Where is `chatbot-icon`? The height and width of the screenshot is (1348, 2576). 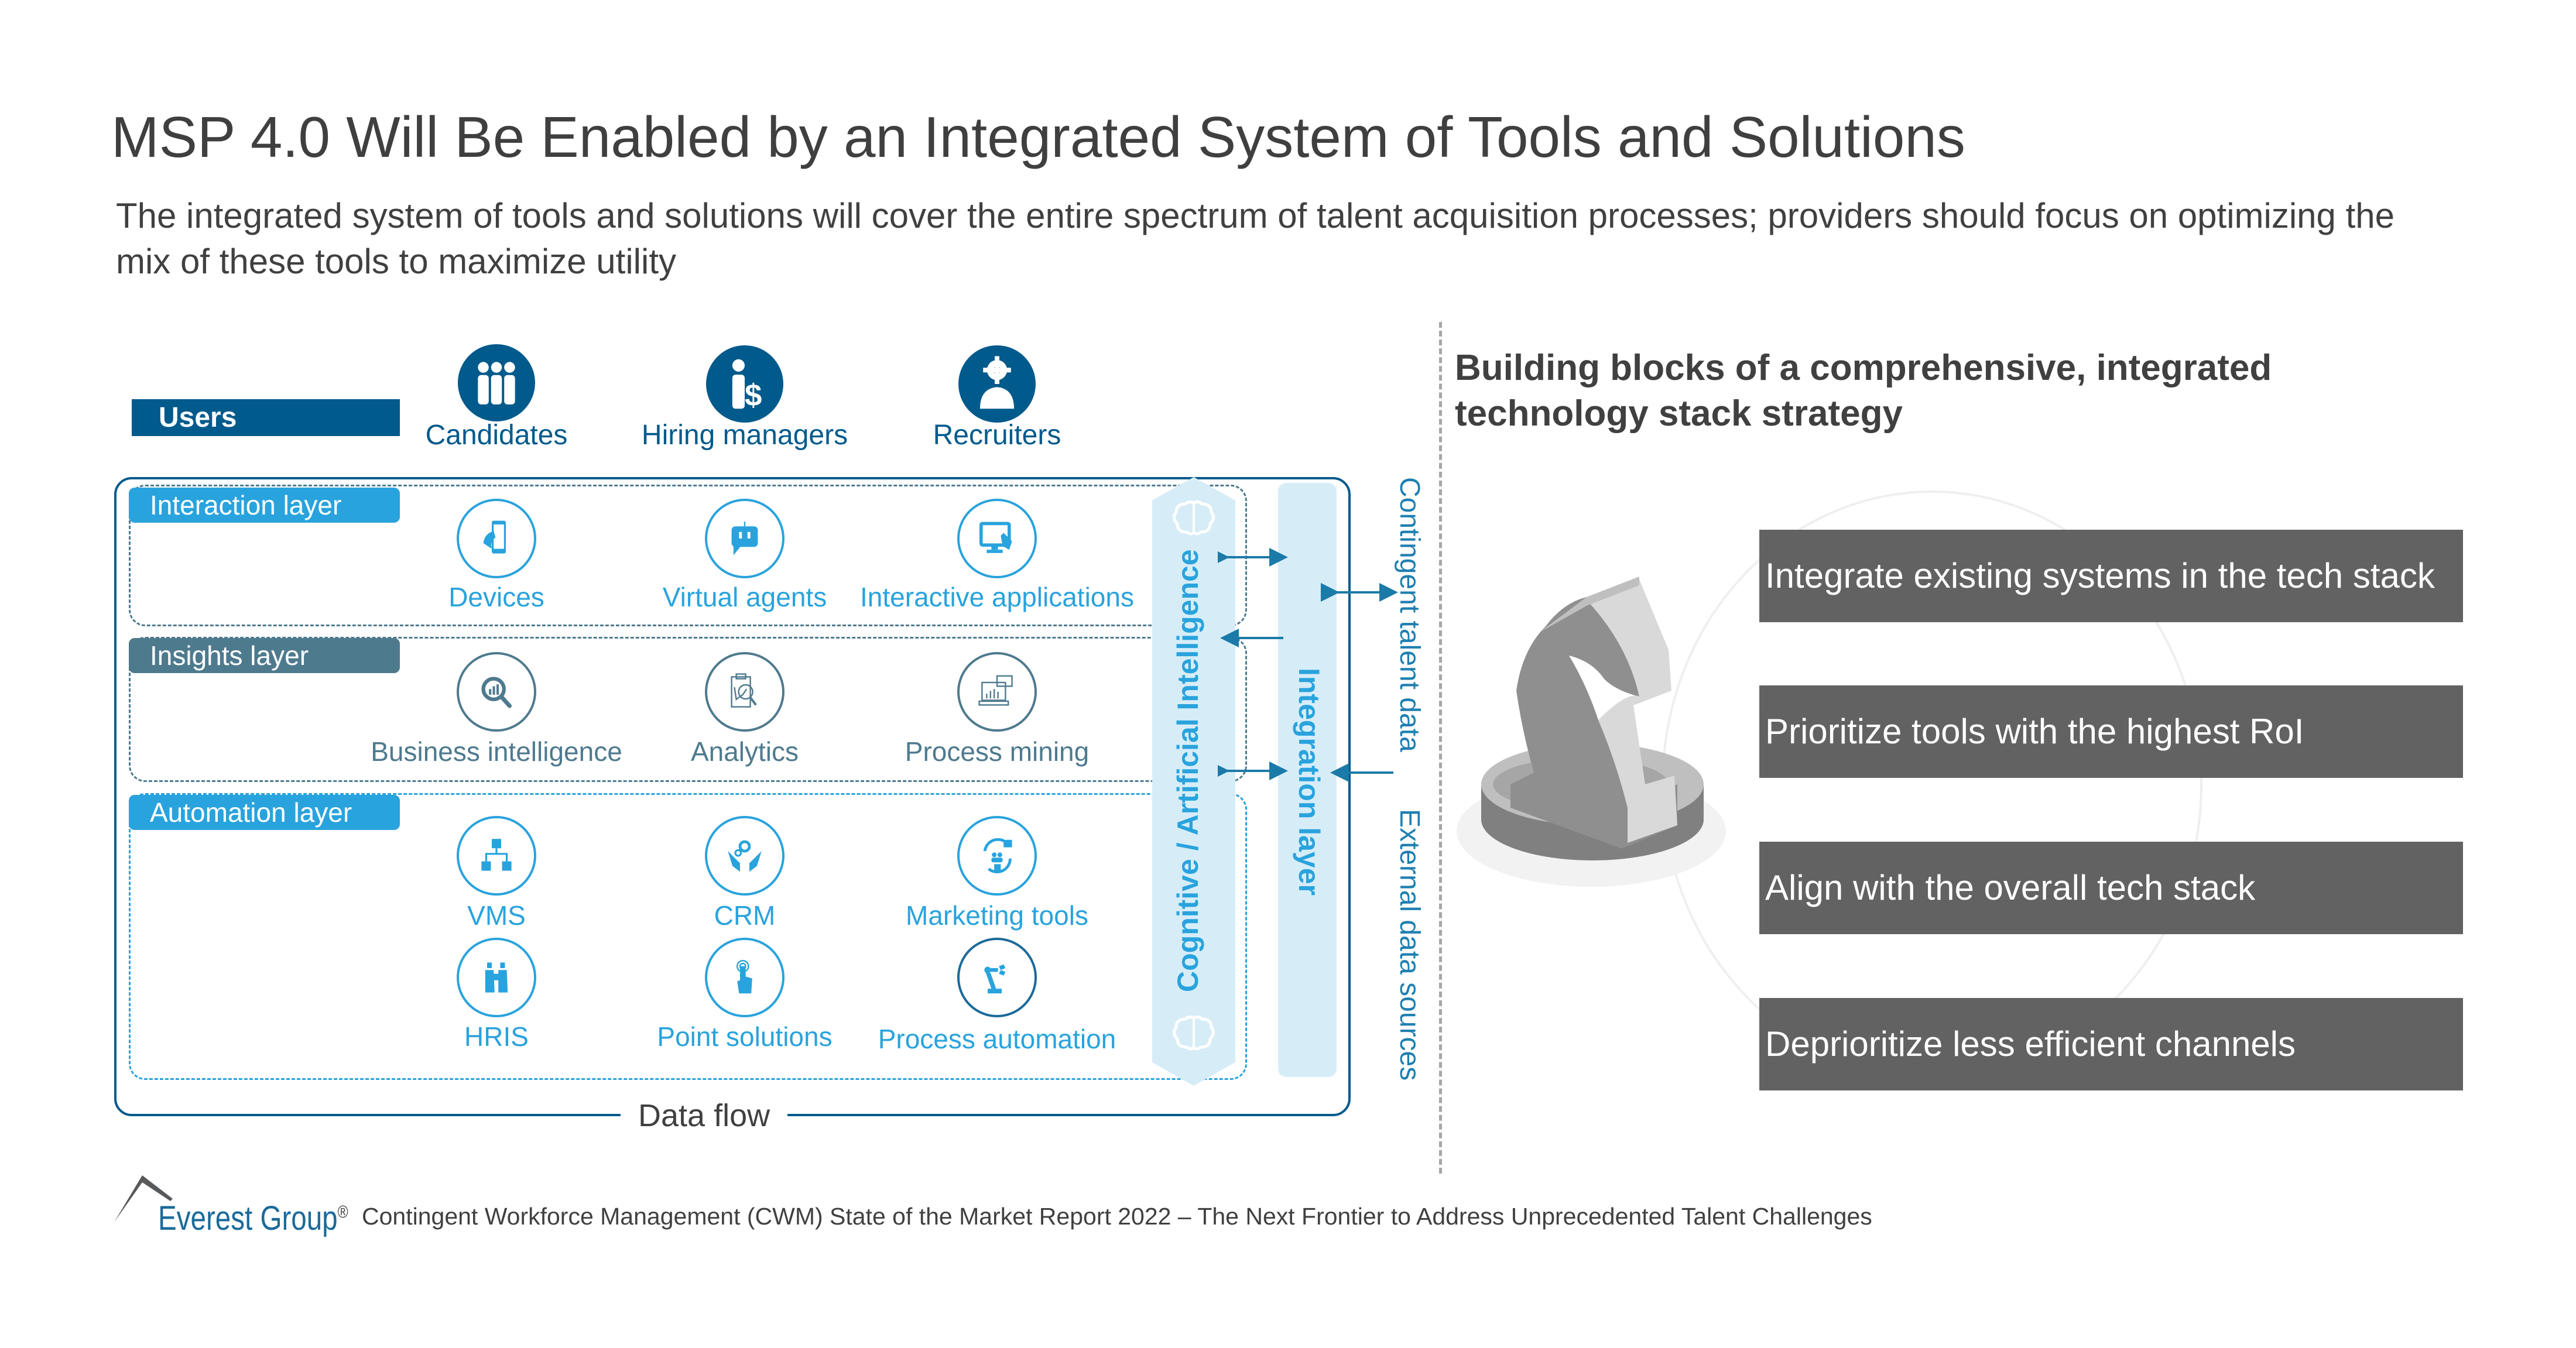
chatbot-icon is located at coordinates (745, 538).